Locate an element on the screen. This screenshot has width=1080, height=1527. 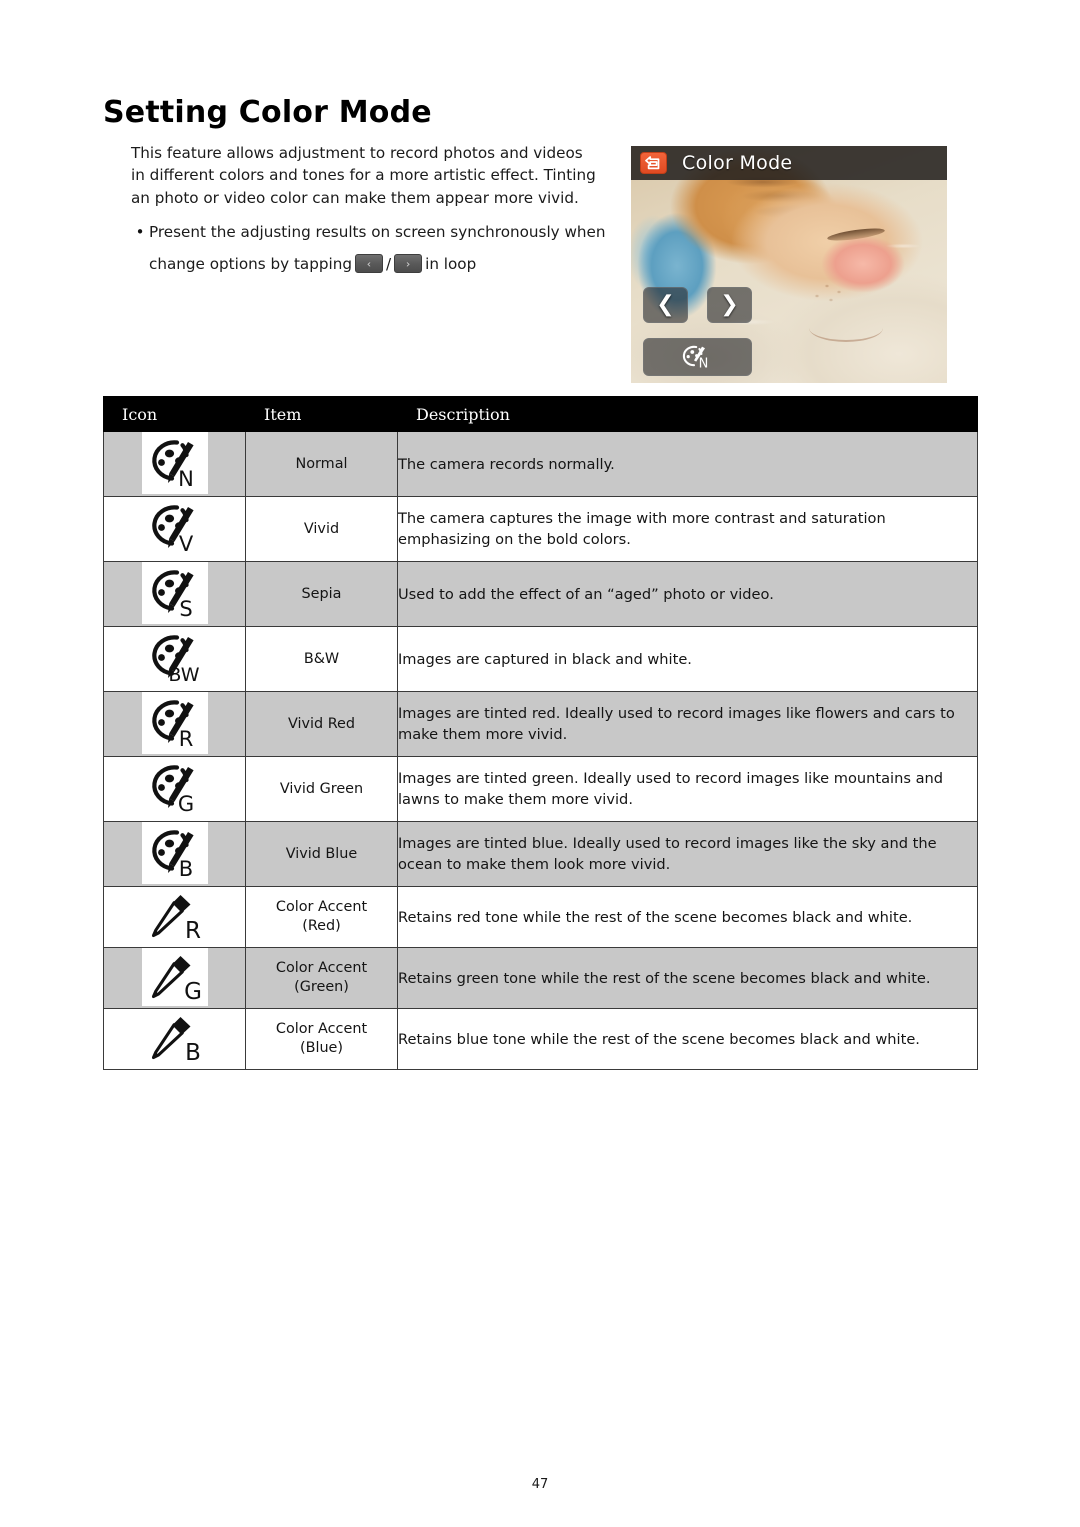
table-row: N Normal The camera records normally. is located at coordinates (540, 464).